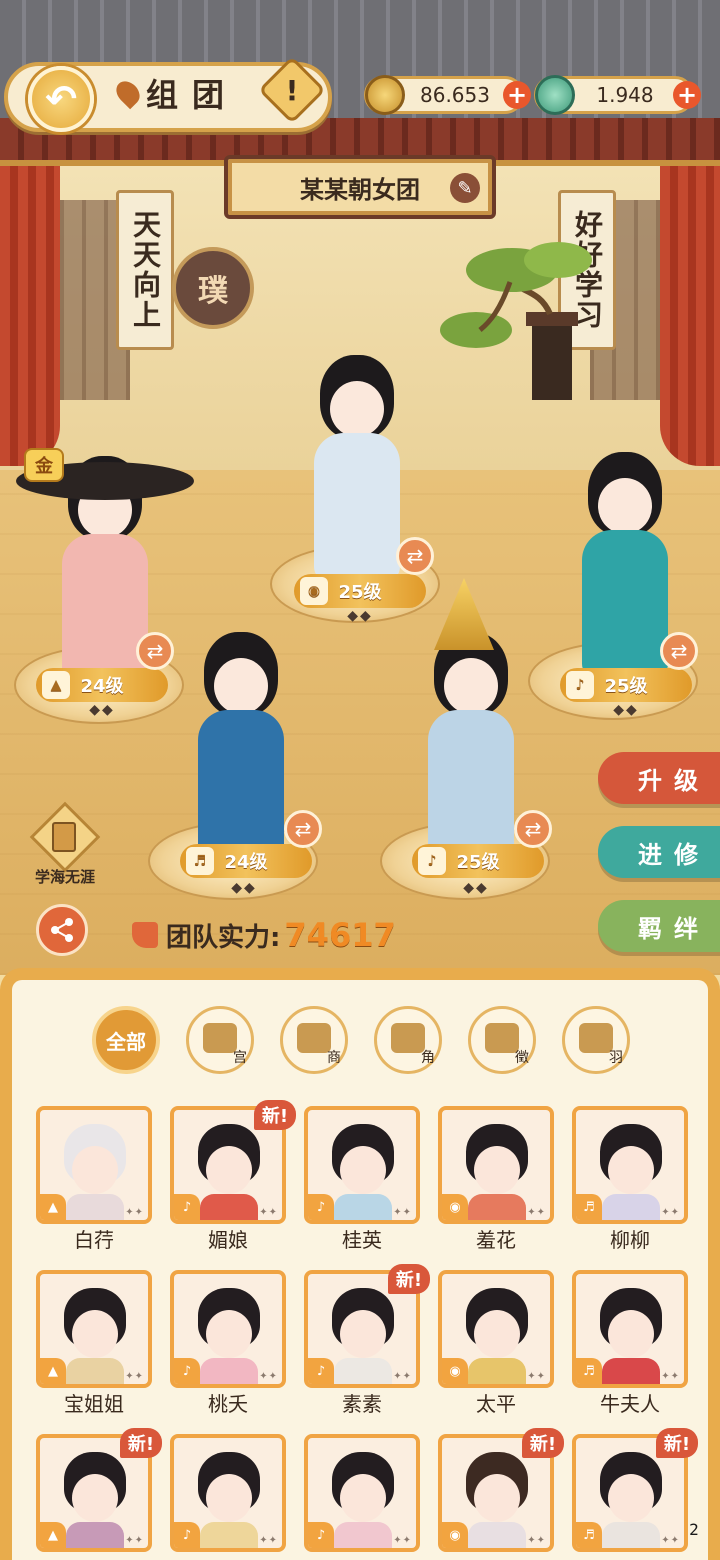 The width and height of the screenshot is (720, 1560). Describe the element at coordinates (223, 937) in the screenshot. I see `power-label: 团队实力:` at that location.